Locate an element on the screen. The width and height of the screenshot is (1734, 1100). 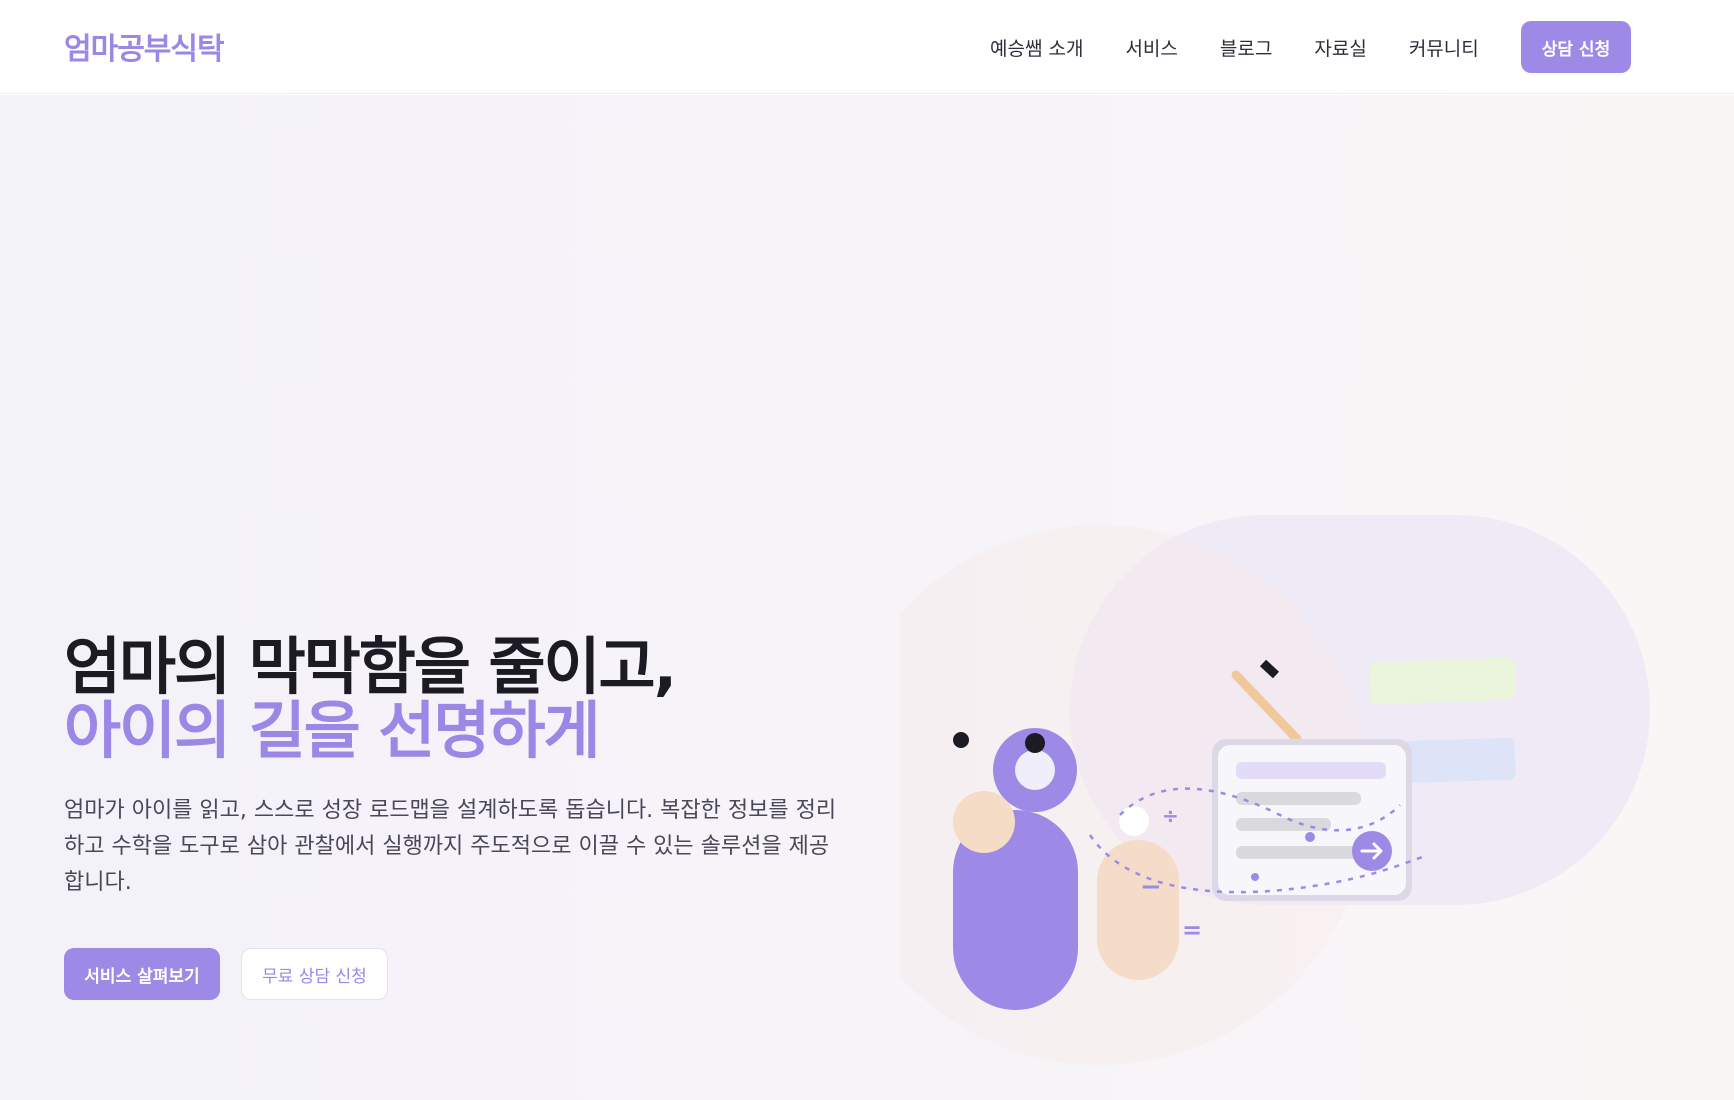
equals-symbol: = is located at coordinates (1192, 930).